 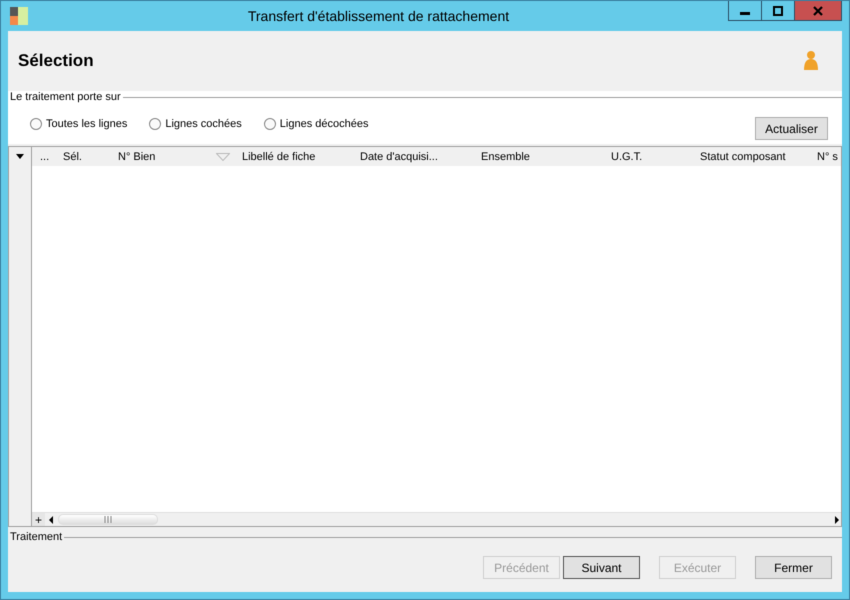 I want to click on column-header: Sél., so click(x=72, y=156).